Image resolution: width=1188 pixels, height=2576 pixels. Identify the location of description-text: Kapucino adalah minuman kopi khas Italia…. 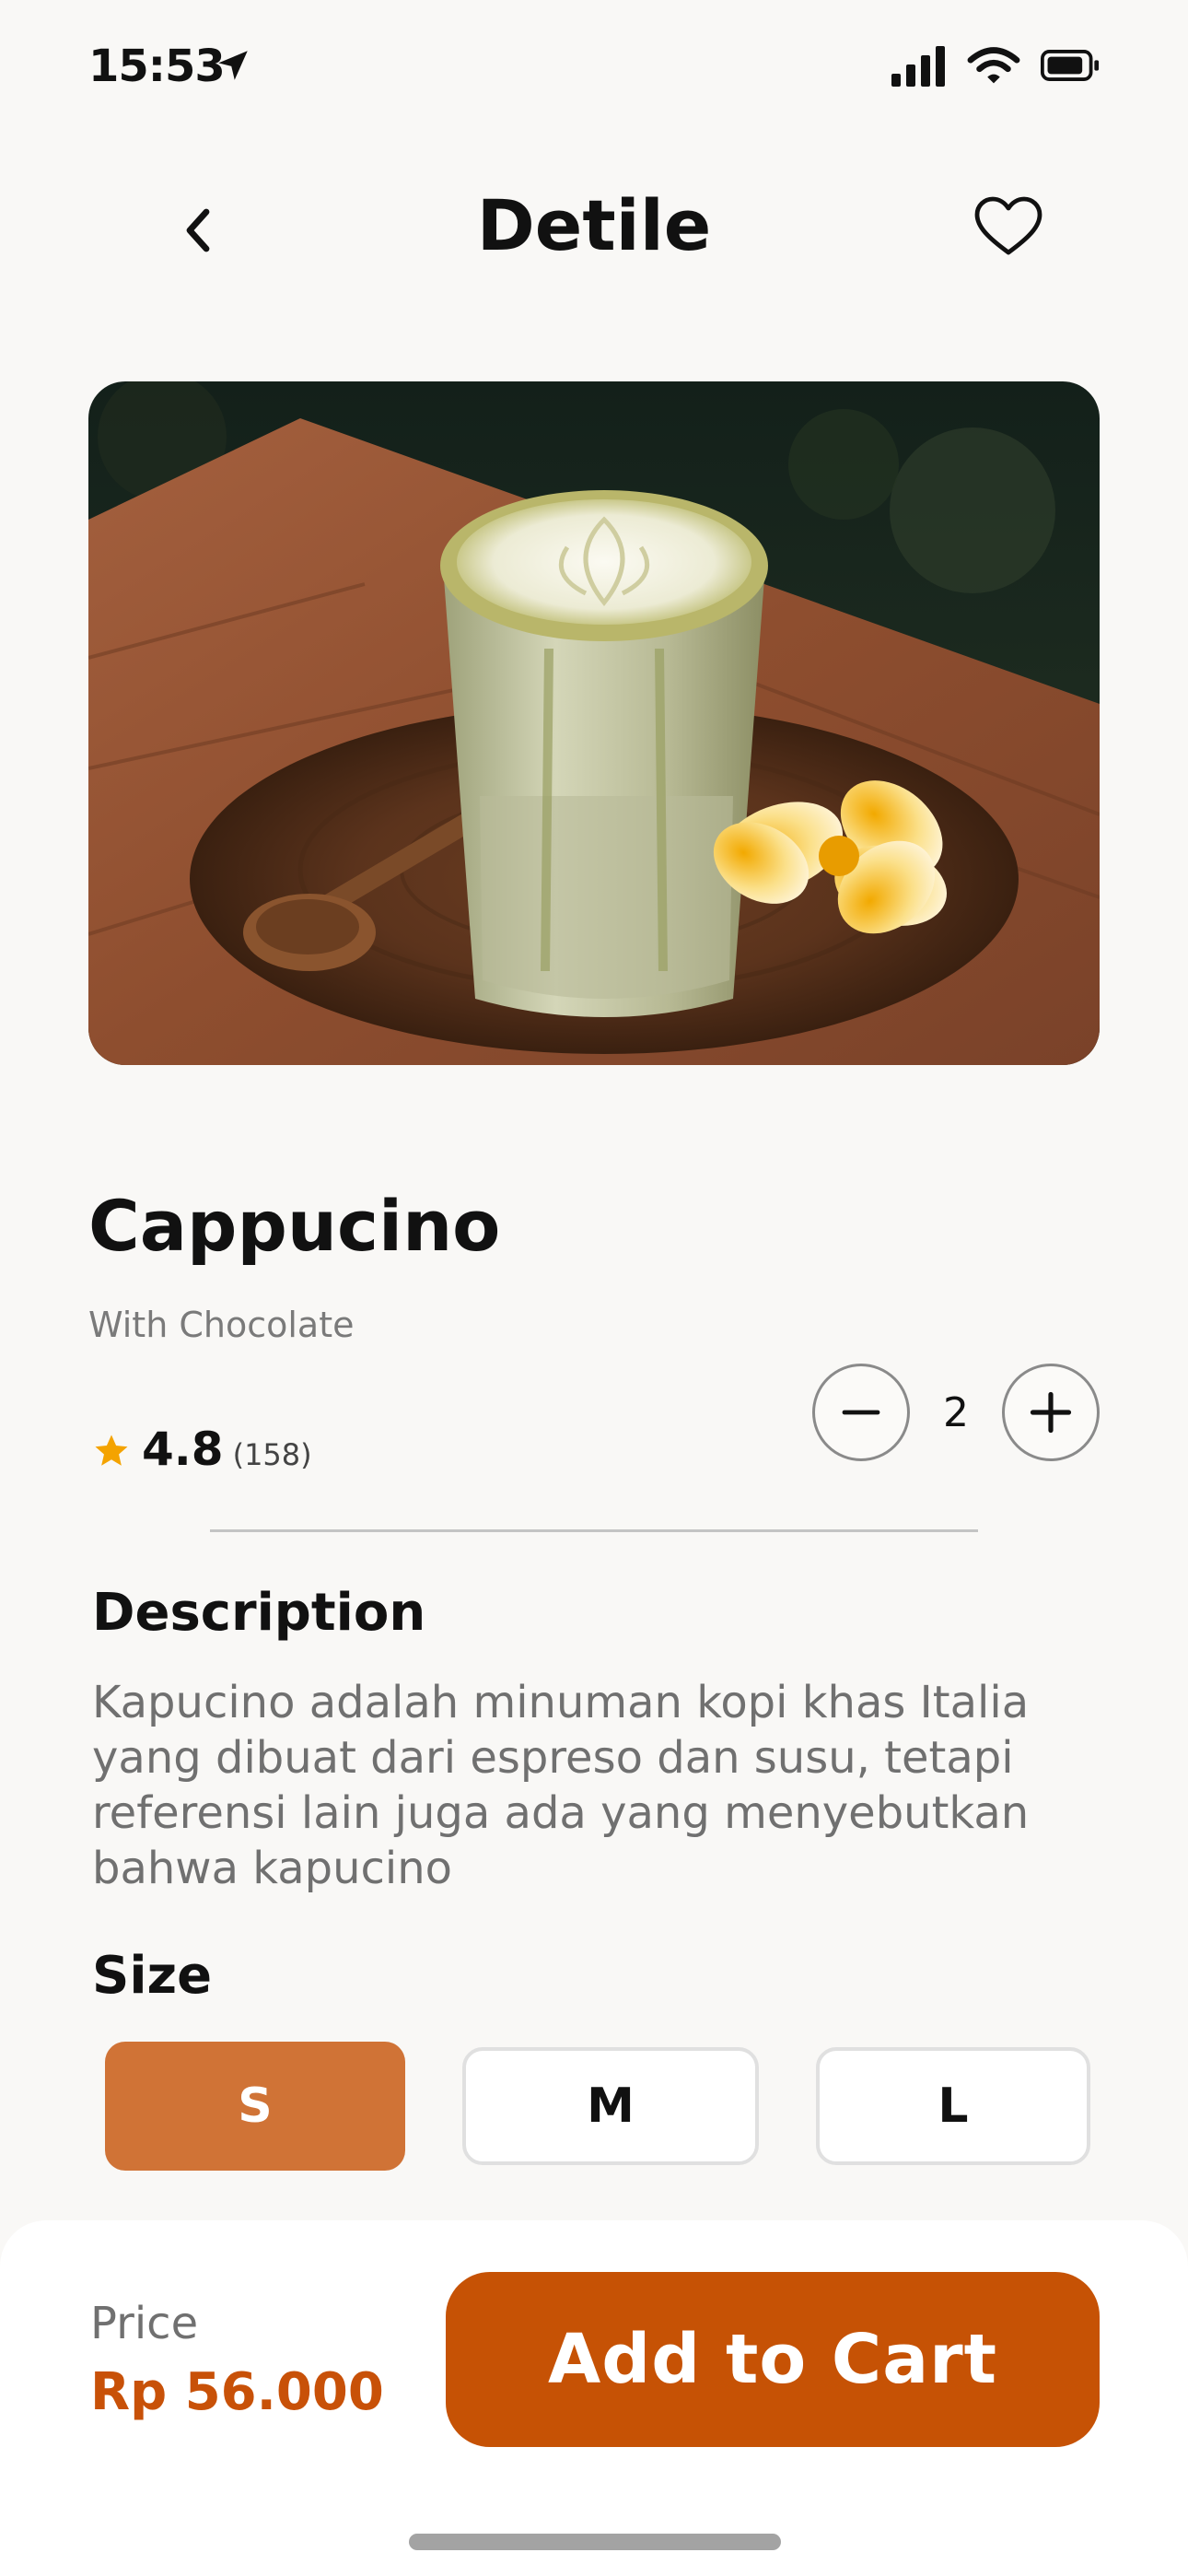
(561, 1785).